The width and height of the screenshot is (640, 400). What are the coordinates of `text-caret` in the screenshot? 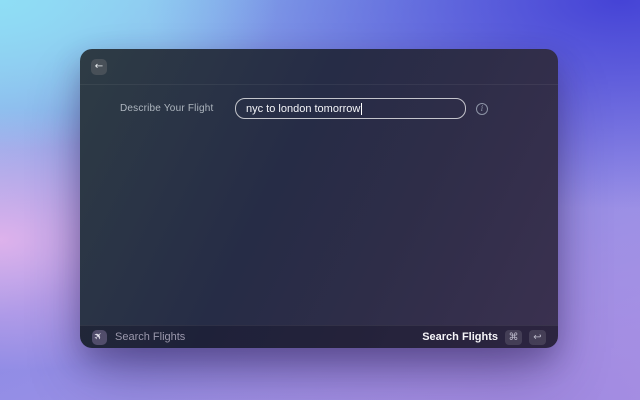 It's located at (362, 108).